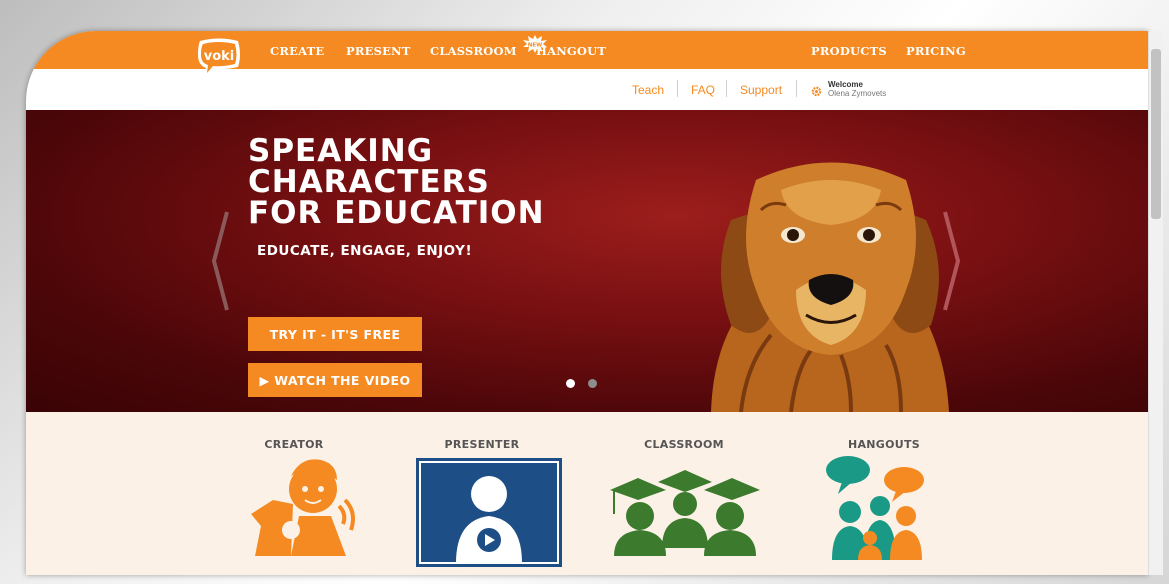  What do you see at coordinates (761, 90) in the screenshot?
I see `subnav-support-link: Support` at bounding box center [761, 90].